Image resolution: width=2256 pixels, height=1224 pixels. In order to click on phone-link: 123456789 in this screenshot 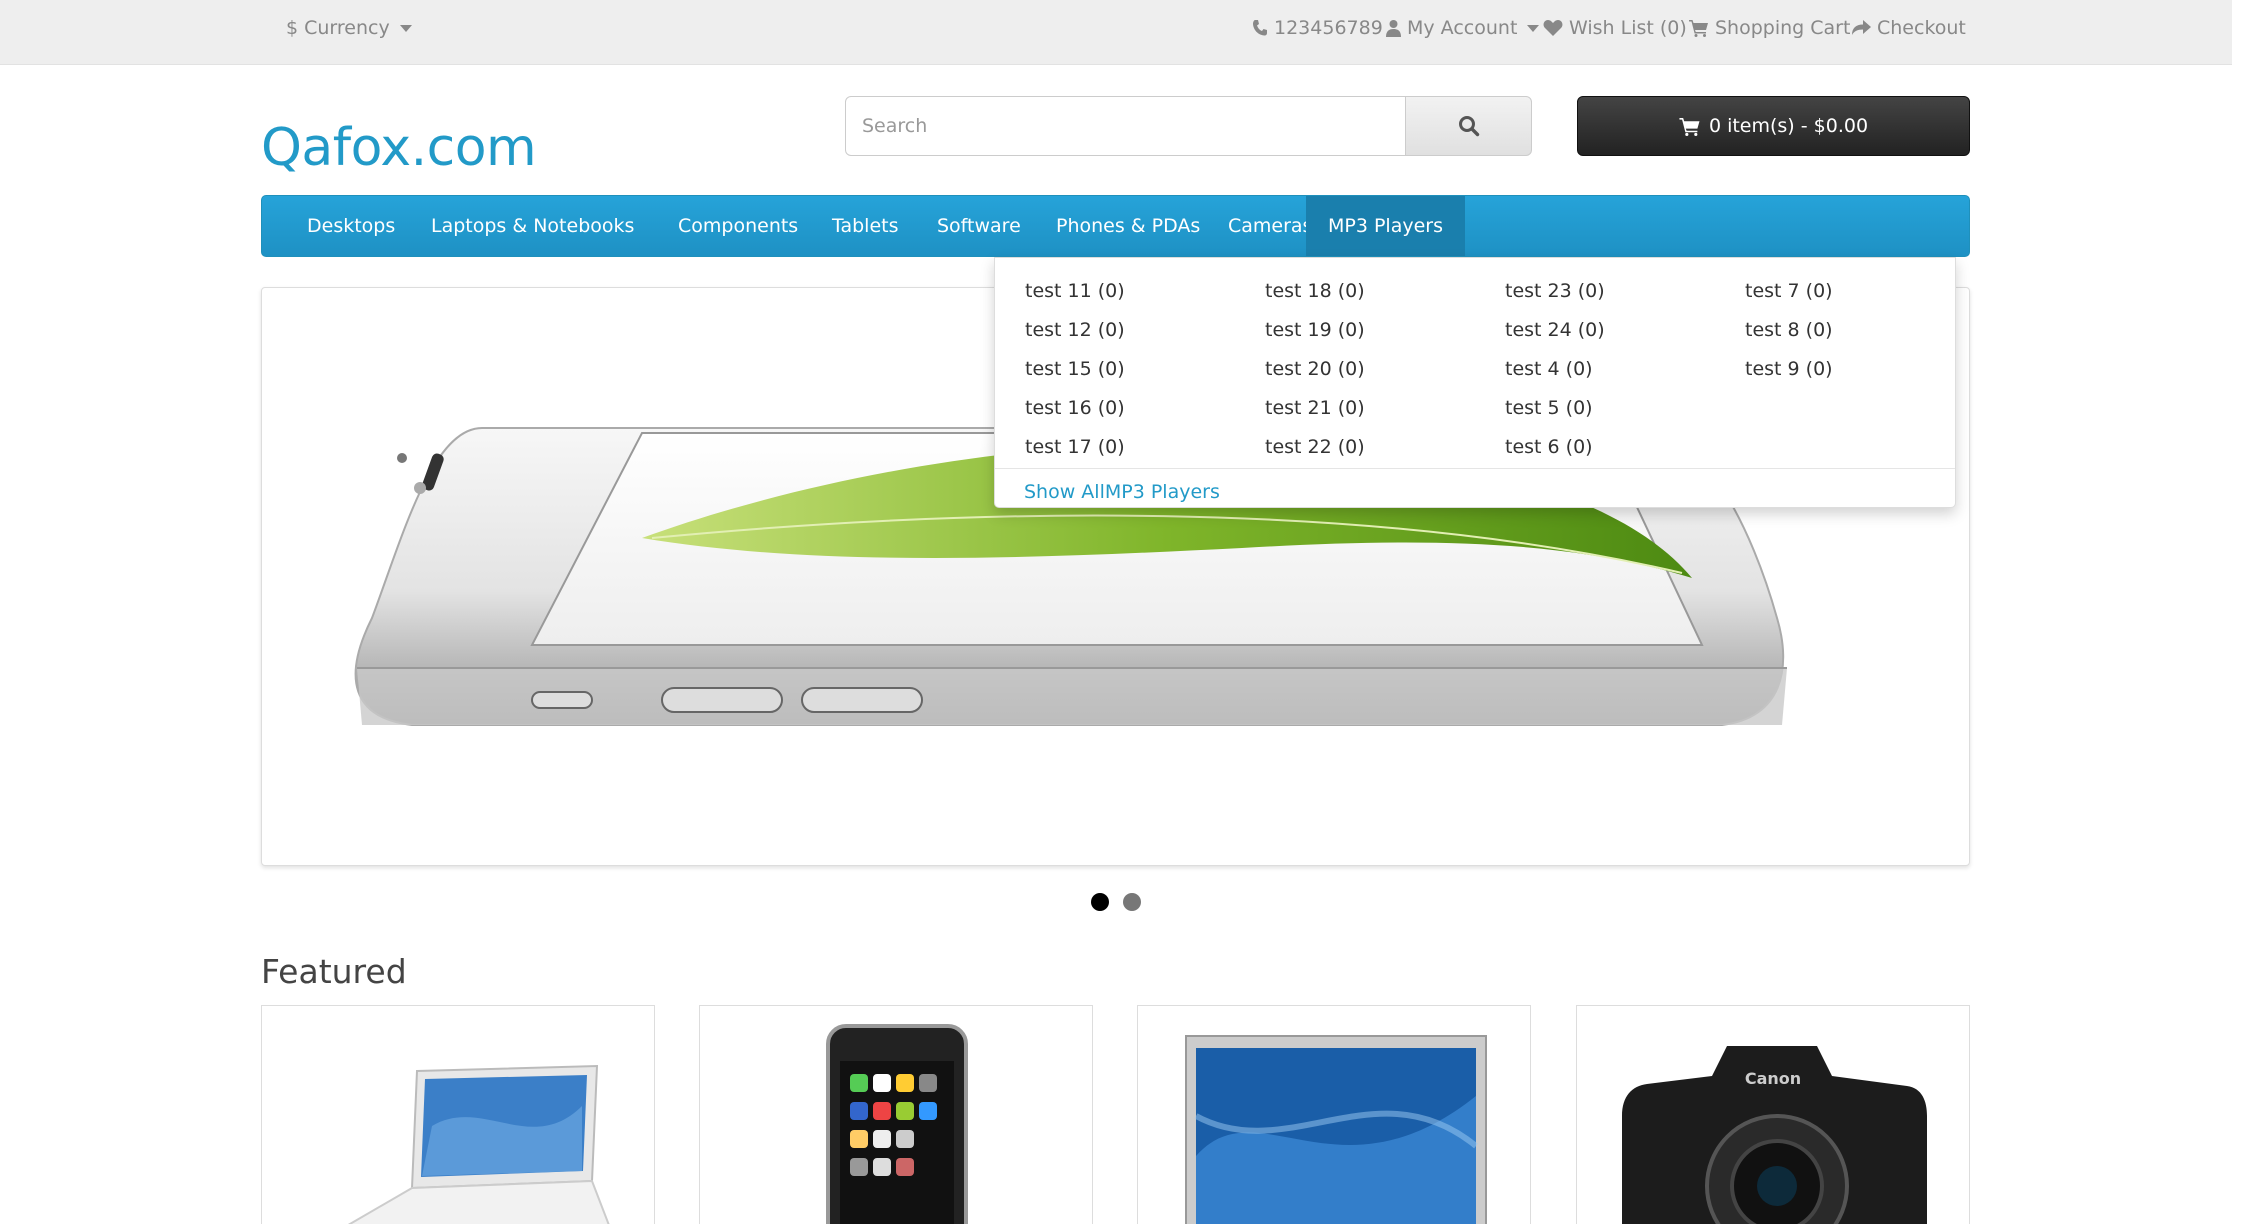, I will do `click(1317, 28)`.